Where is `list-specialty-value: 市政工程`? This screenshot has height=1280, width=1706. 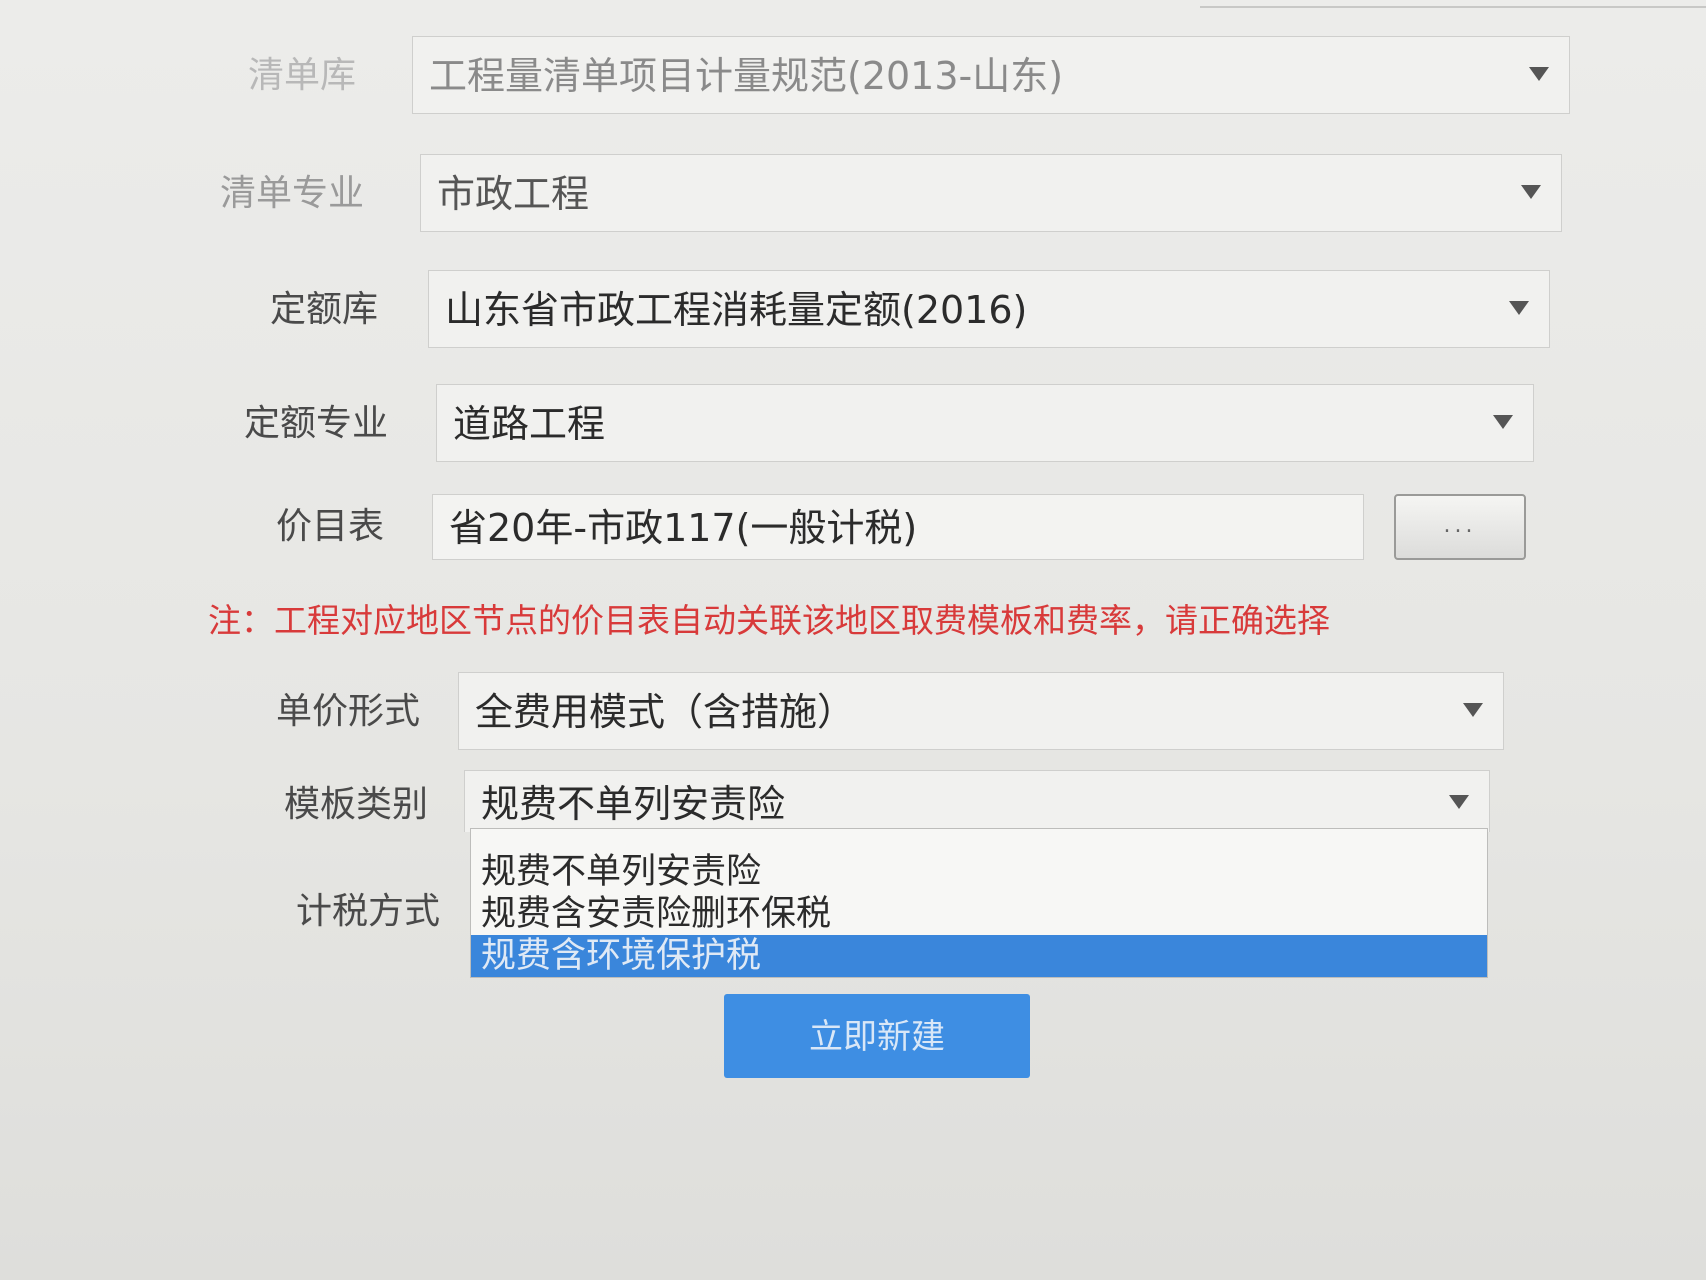 list-specialty-value: 市政工程 is located at coordinates (513, 194).